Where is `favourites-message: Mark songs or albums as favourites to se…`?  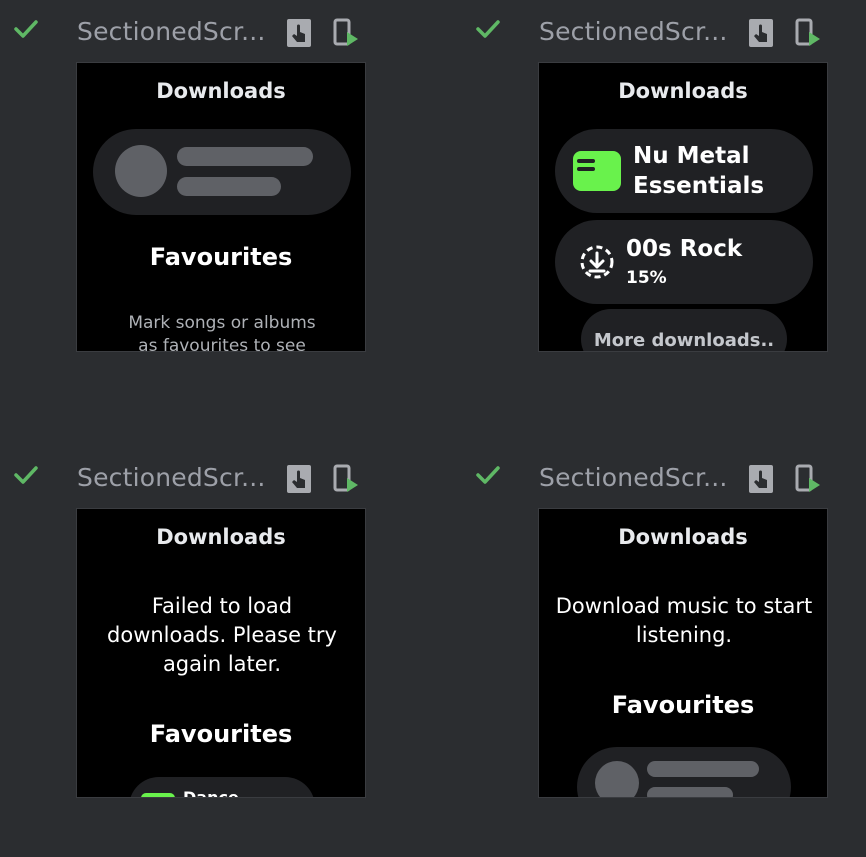 favourites-message: Mark songs or albums as favourites to se… is located at coordinates (222, 332).